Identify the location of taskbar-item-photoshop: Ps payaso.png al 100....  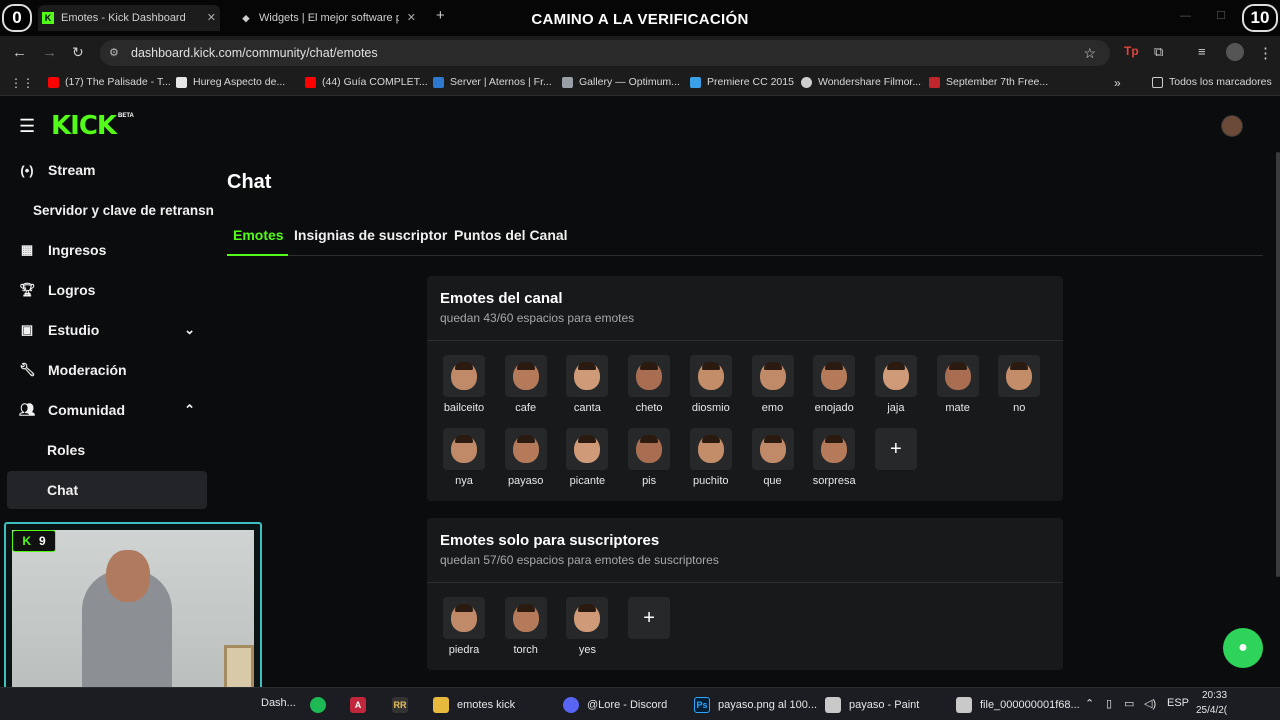
(755, 705).